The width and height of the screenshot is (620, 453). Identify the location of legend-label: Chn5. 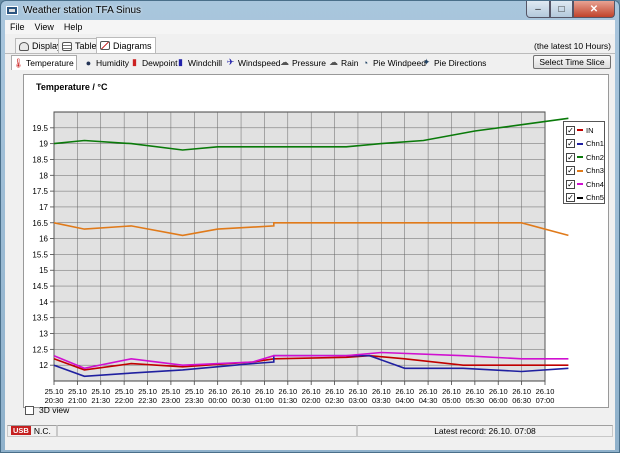
(595, 197).